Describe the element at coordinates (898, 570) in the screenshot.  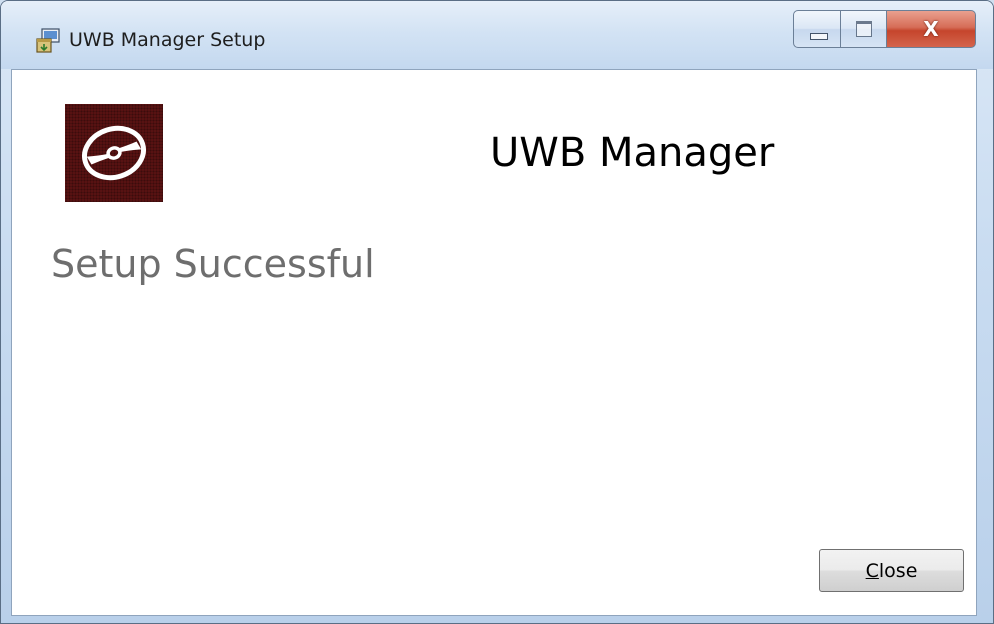
I see `close-button-label: lose` at that location.